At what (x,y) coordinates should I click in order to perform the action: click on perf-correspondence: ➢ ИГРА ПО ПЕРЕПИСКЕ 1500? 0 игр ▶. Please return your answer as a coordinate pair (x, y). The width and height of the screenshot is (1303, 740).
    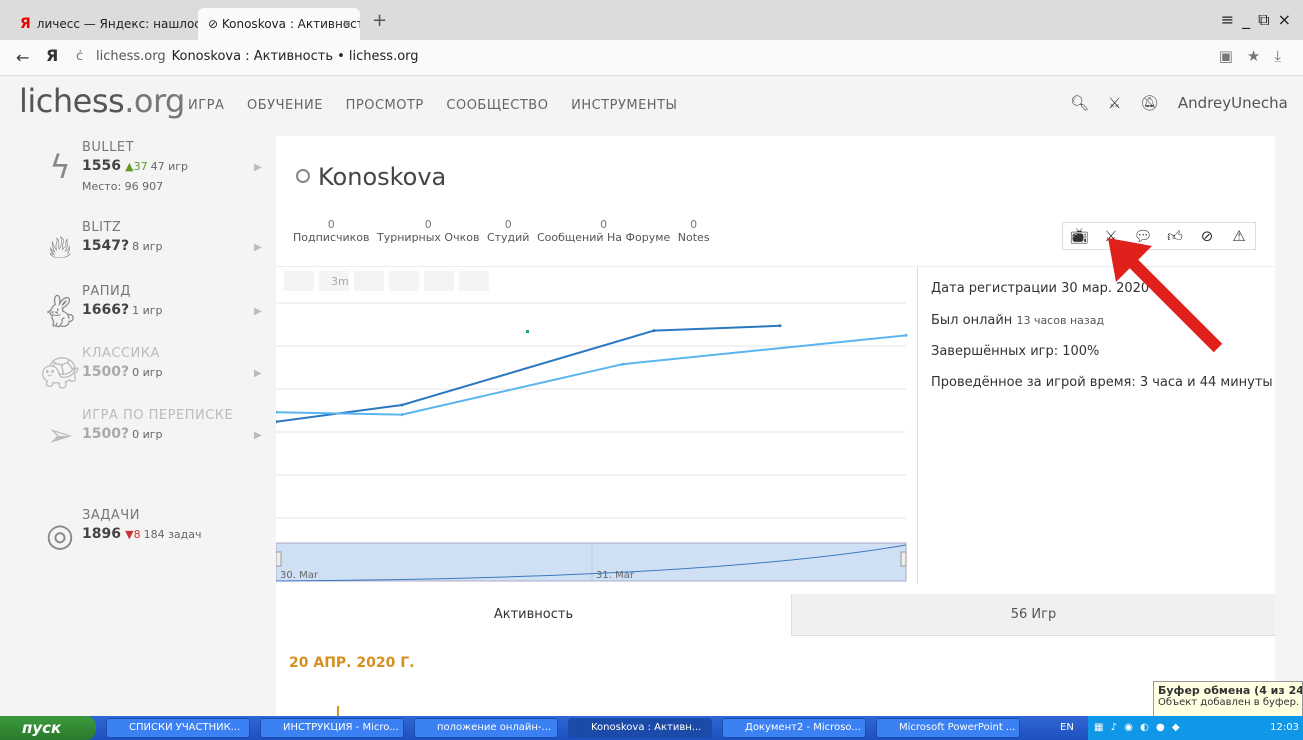
    Looking at the image, I should click on (155, 438).